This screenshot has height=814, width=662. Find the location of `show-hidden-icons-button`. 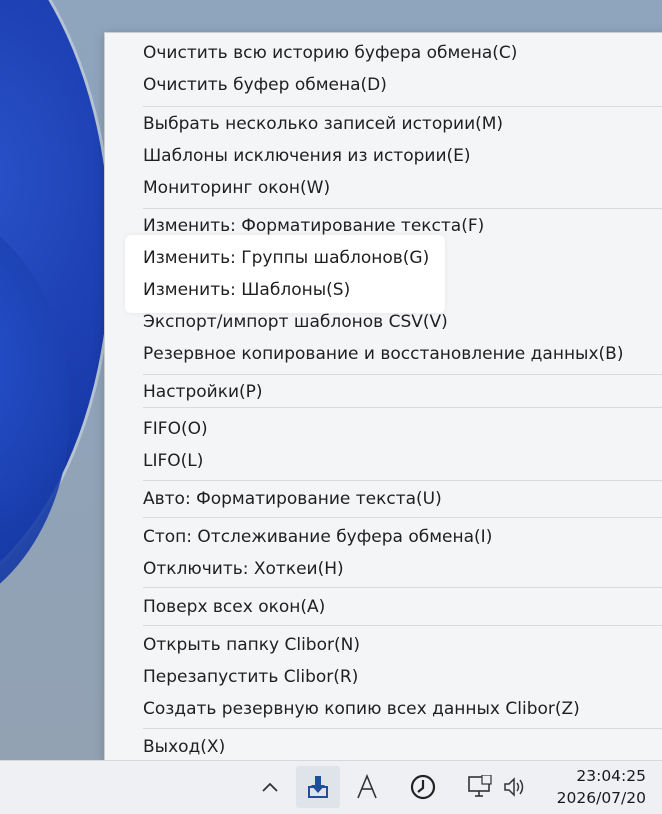

show-hidden-icons-button is located at coordinates (270, 787).